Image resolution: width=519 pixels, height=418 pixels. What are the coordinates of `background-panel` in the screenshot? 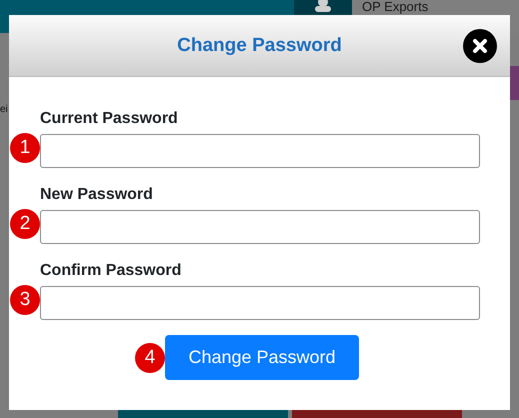 It's located at (514, 83).